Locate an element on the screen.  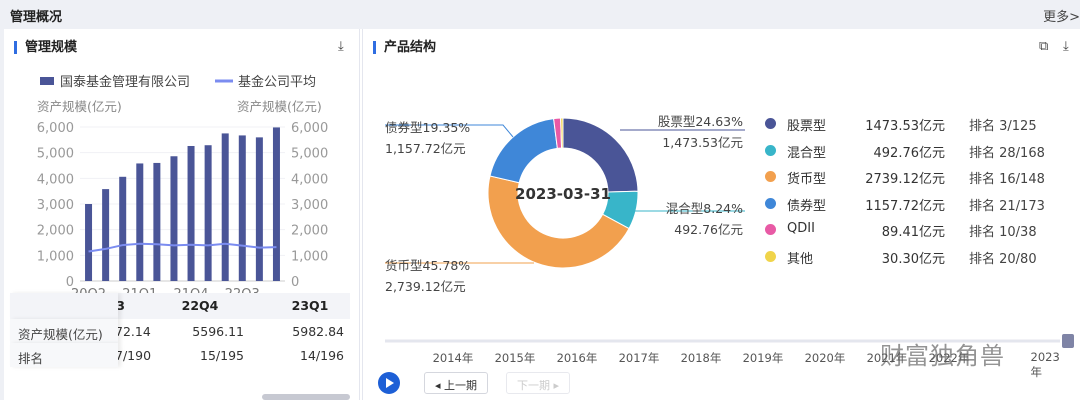
legend-rank: 排名 16/148 is located at coordinates (1007, 179).